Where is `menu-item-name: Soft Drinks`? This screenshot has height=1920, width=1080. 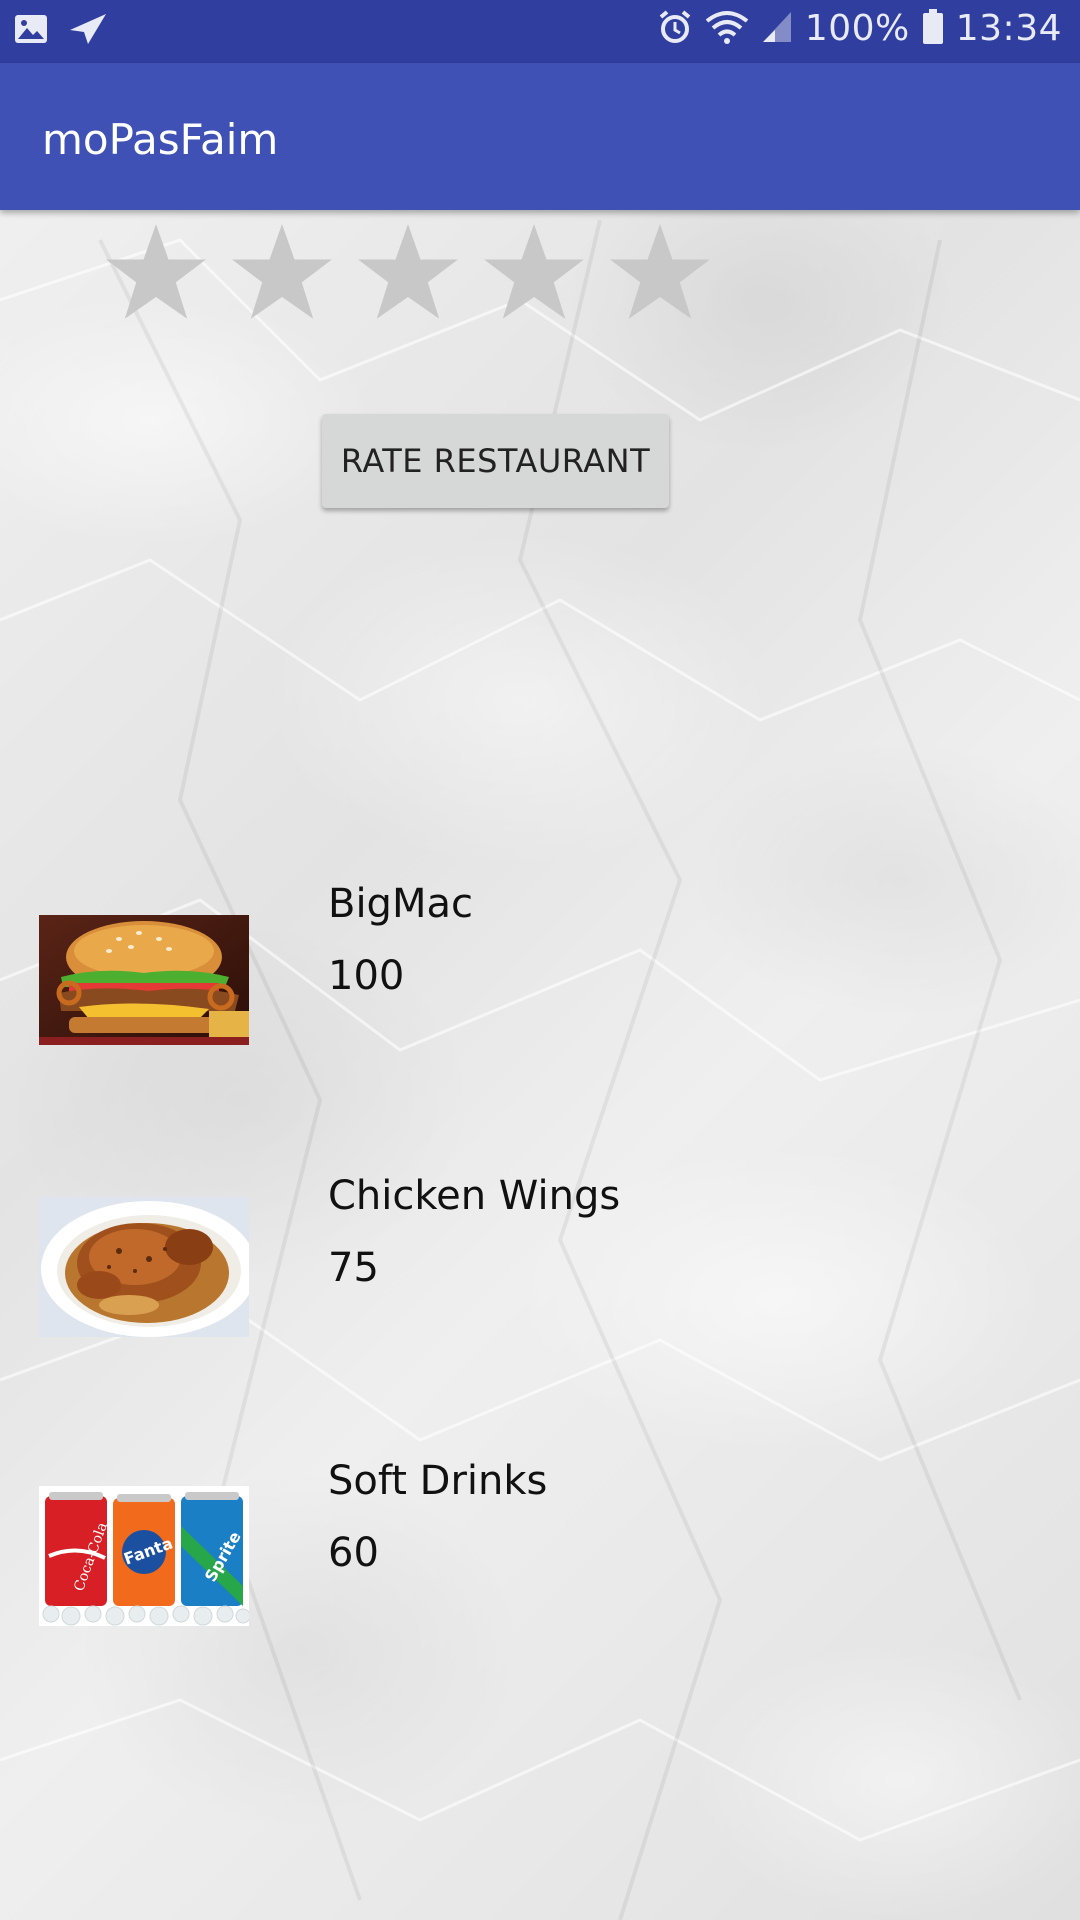 menu-item-name: Soft Drinks is located at coordinates (438, 1481).